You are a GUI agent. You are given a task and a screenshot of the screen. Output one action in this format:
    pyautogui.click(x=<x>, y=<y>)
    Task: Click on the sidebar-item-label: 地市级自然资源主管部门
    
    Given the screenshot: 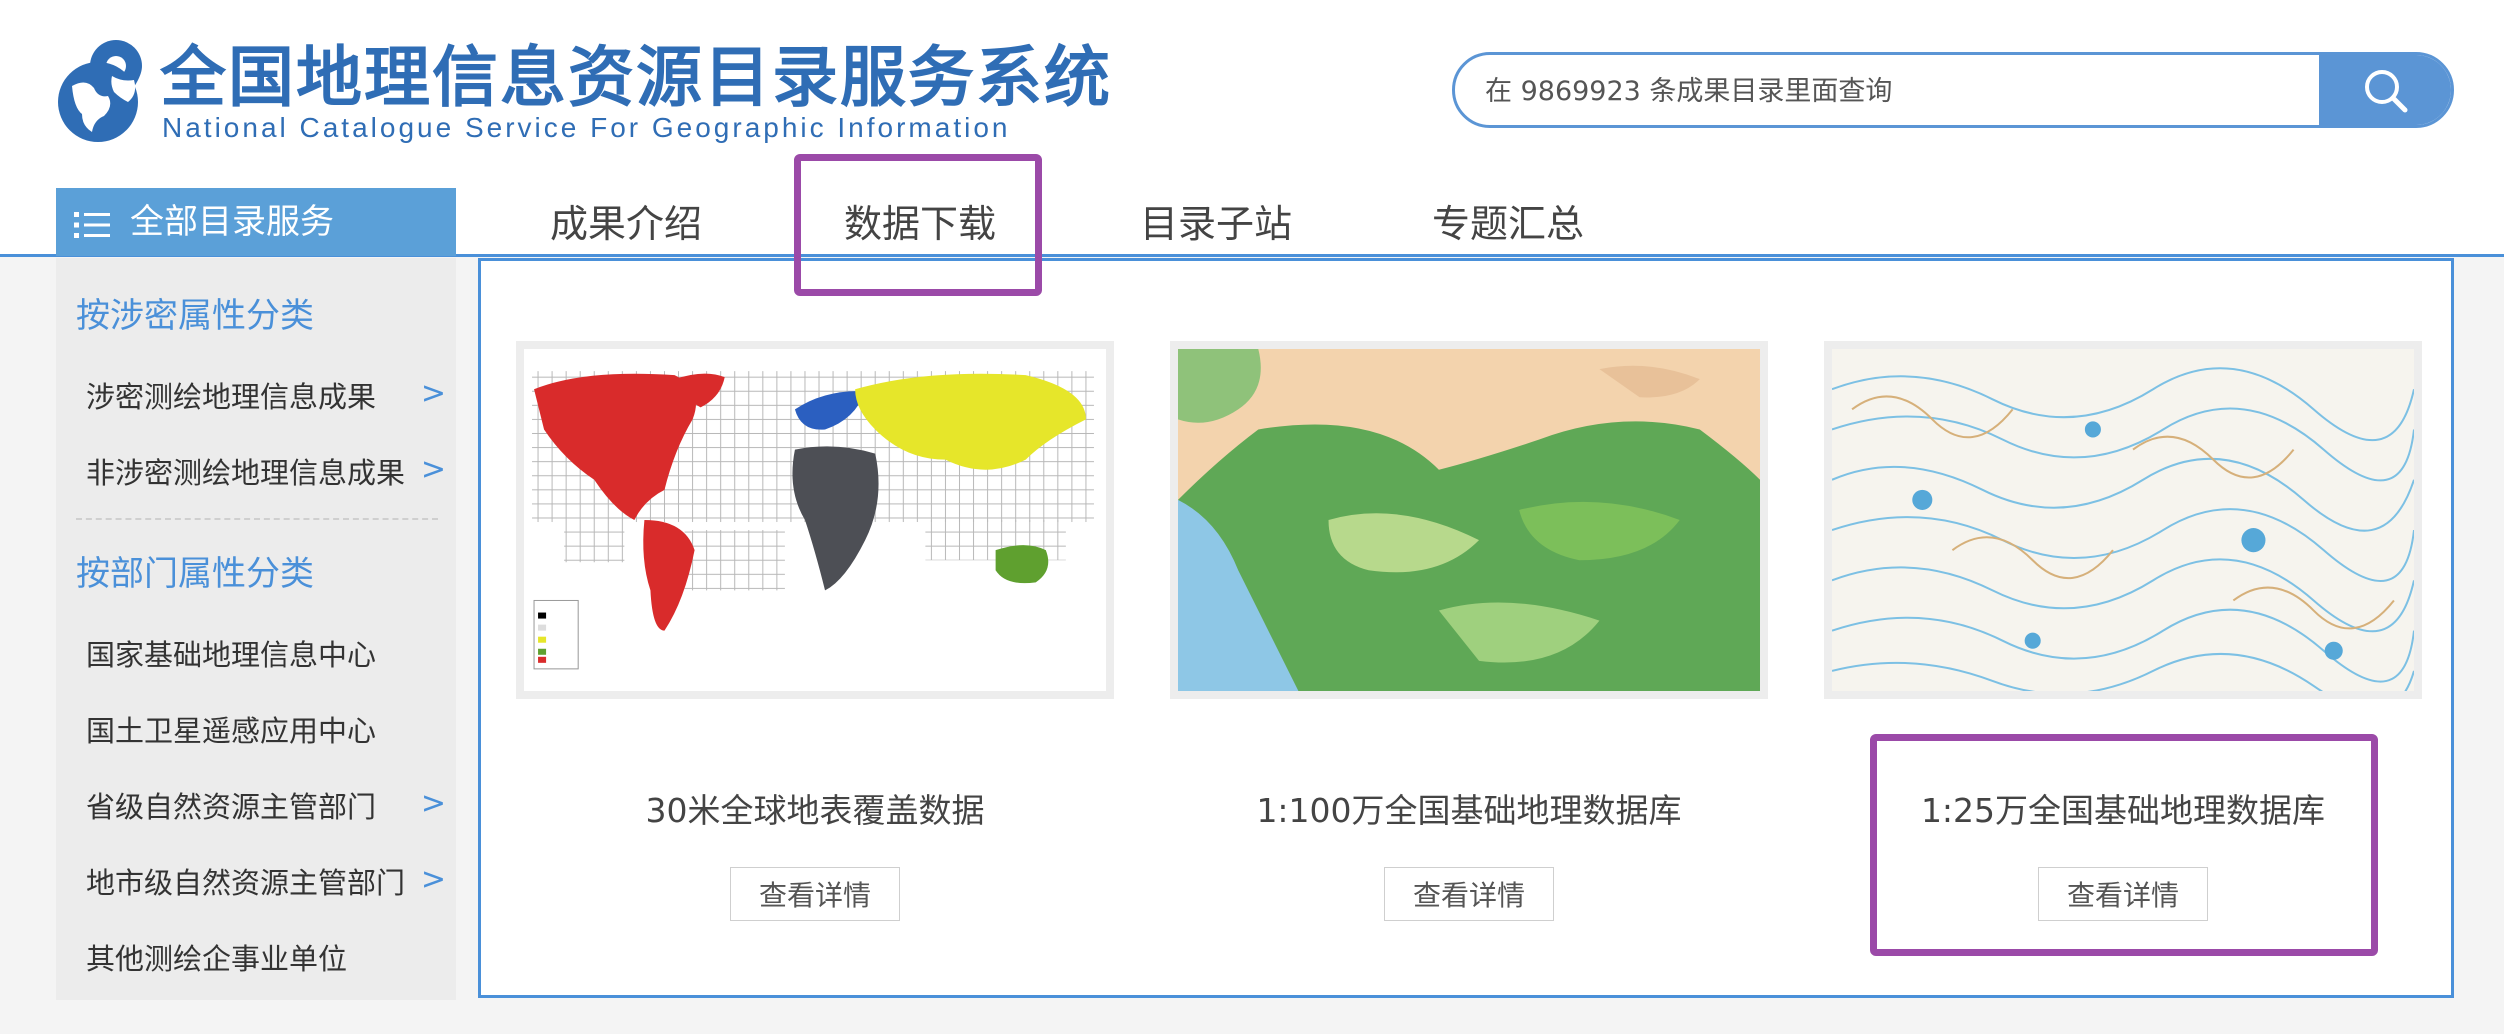 What is the action you would take?
    pyautogui.click(x=246, y=883)
    